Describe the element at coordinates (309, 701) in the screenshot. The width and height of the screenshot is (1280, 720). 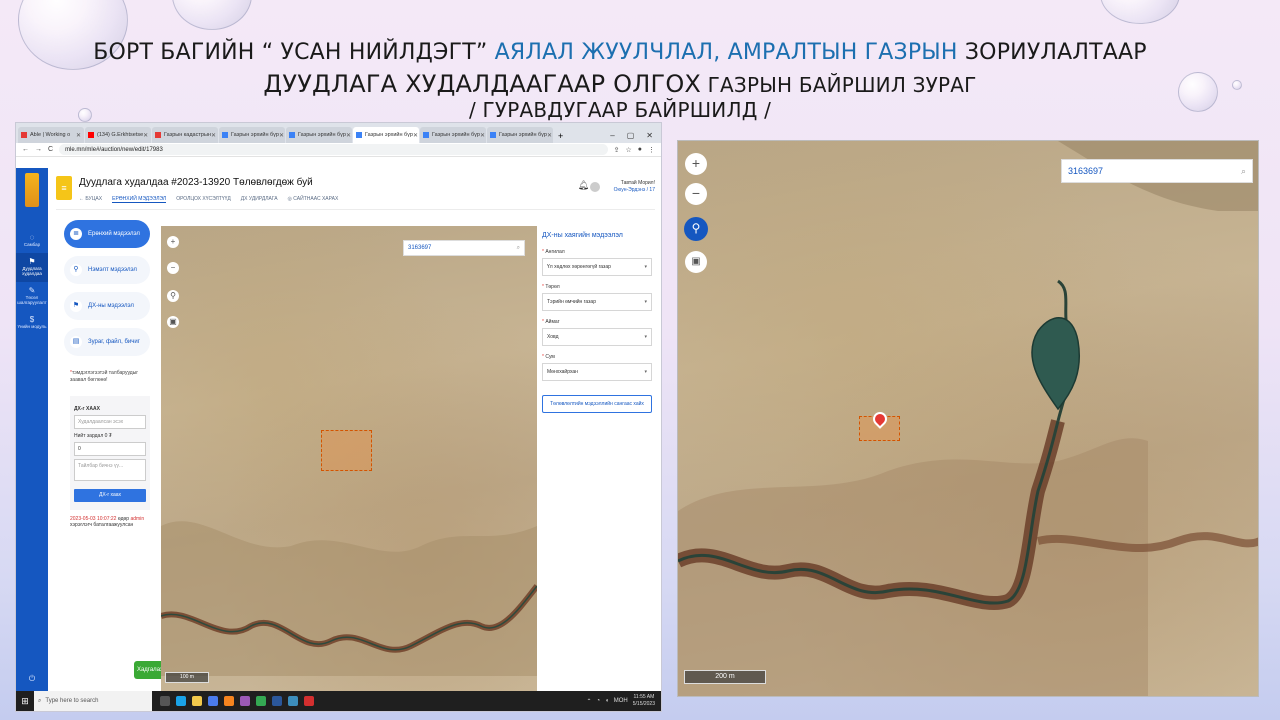
I see `pdf-icon` at that location.